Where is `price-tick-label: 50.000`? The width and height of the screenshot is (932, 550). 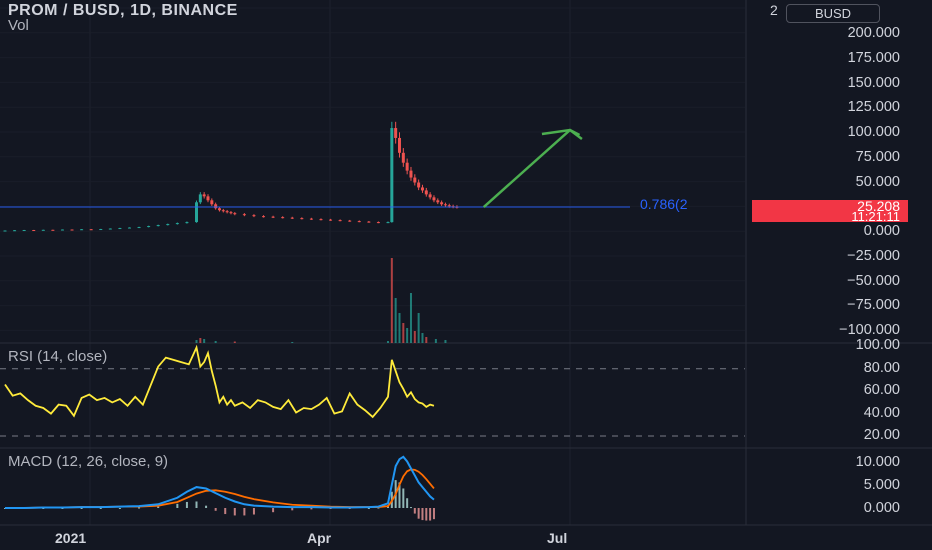 price-tick-label: 50.000 is located at coordinates (877, 181).